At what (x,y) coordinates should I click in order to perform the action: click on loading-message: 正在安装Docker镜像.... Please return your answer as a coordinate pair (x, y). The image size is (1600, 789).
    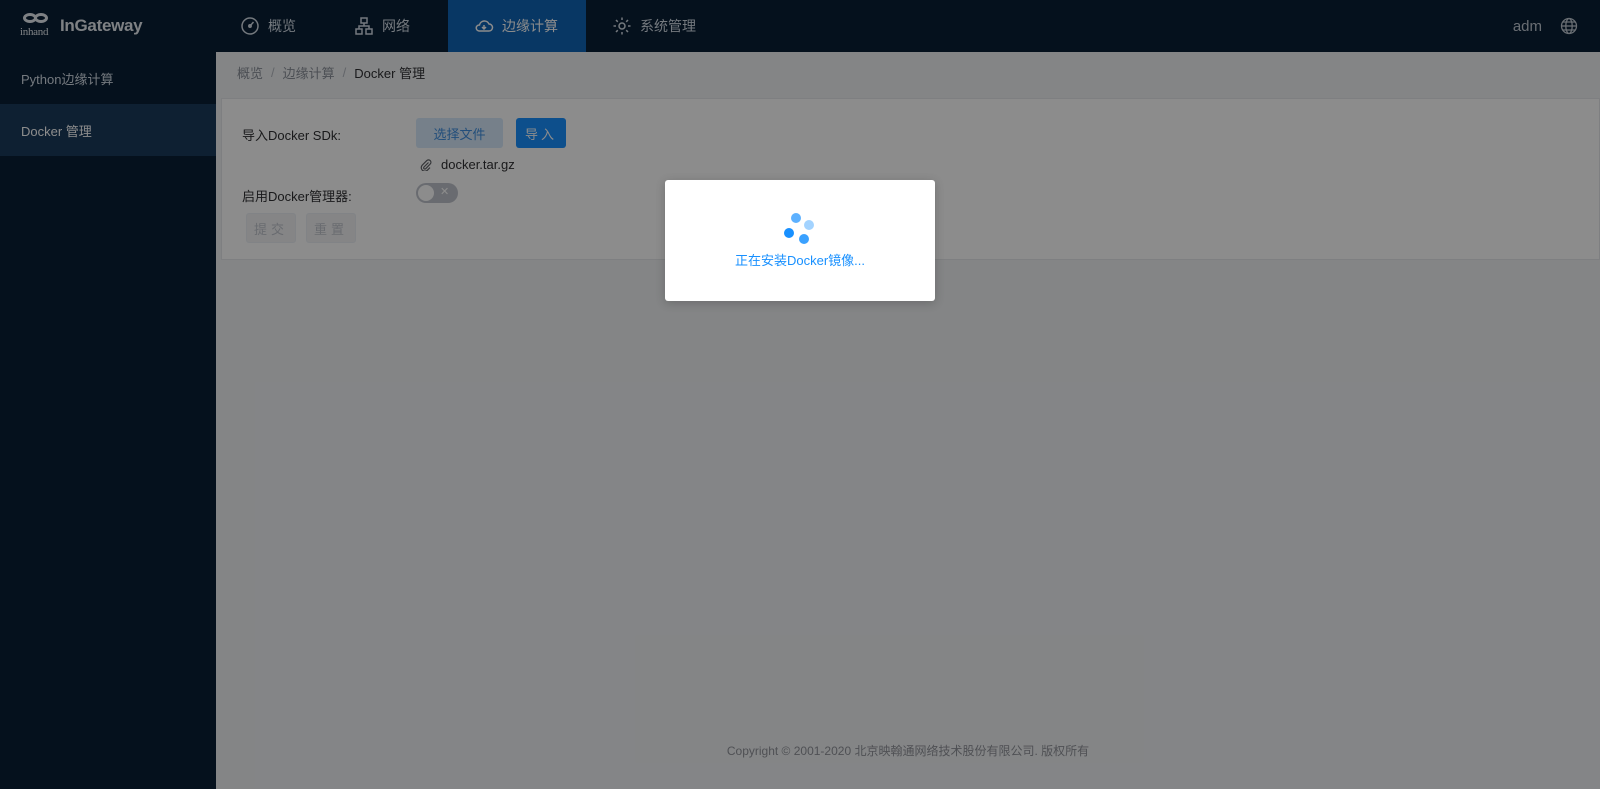
    Looking at the image, I should click on (799, 260).